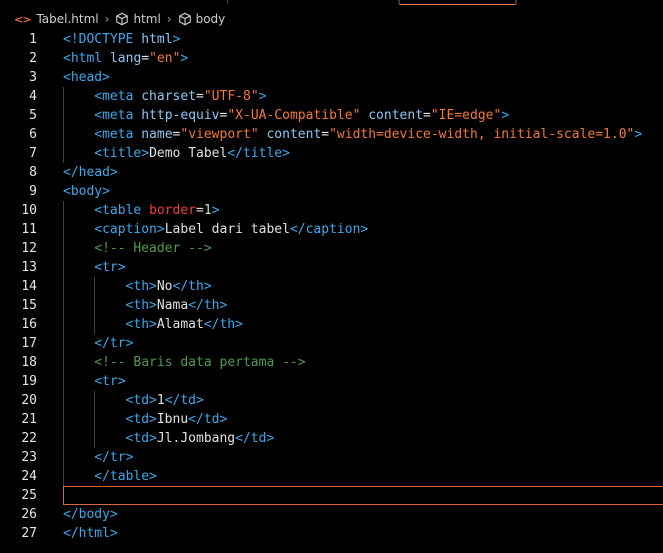 This screenshot has height=553, width=663. What do you see at coordinates (396, 115) in the screenshot?
I see `code-token: content` at bounding box center [396, 115].